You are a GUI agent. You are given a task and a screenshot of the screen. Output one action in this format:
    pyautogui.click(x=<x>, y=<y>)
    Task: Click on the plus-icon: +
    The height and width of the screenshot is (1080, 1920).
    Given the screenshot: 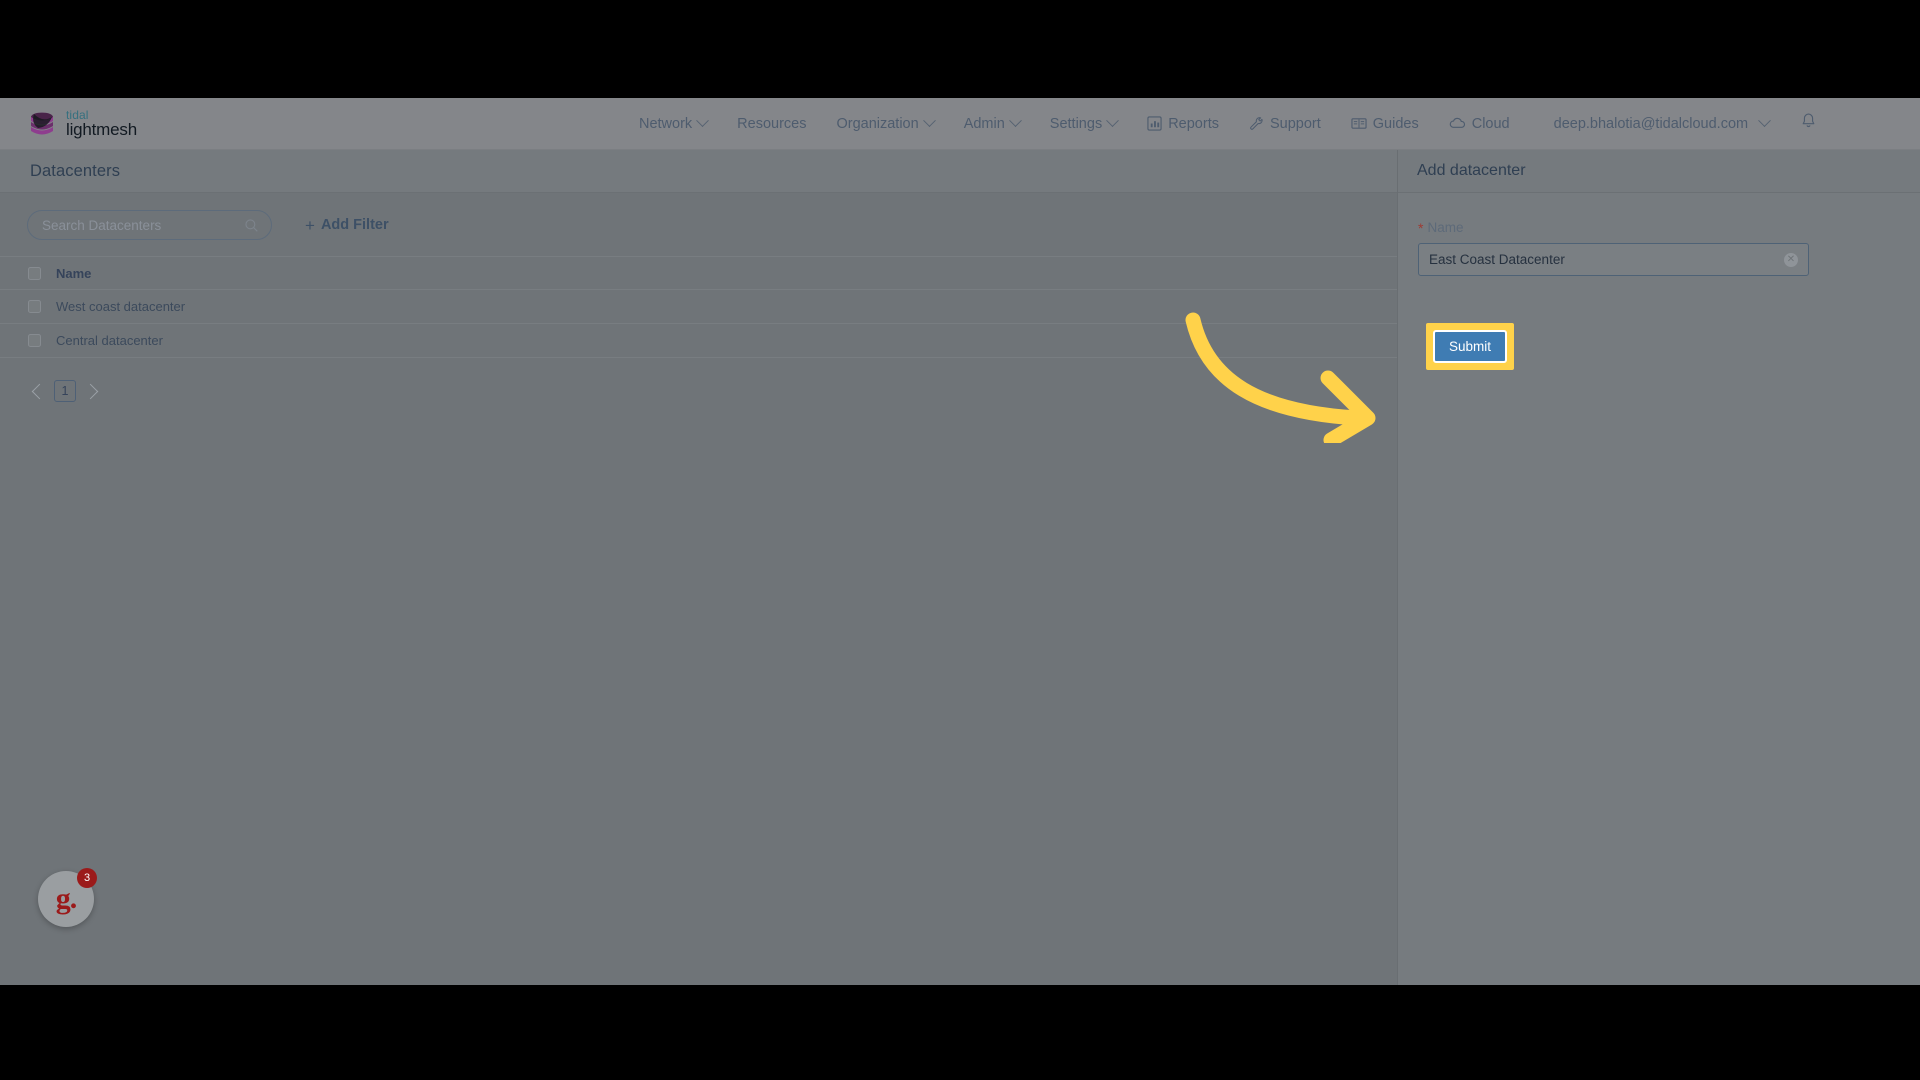 What is the action you would take?
    pyautogui.click(x=310, y=225)
    